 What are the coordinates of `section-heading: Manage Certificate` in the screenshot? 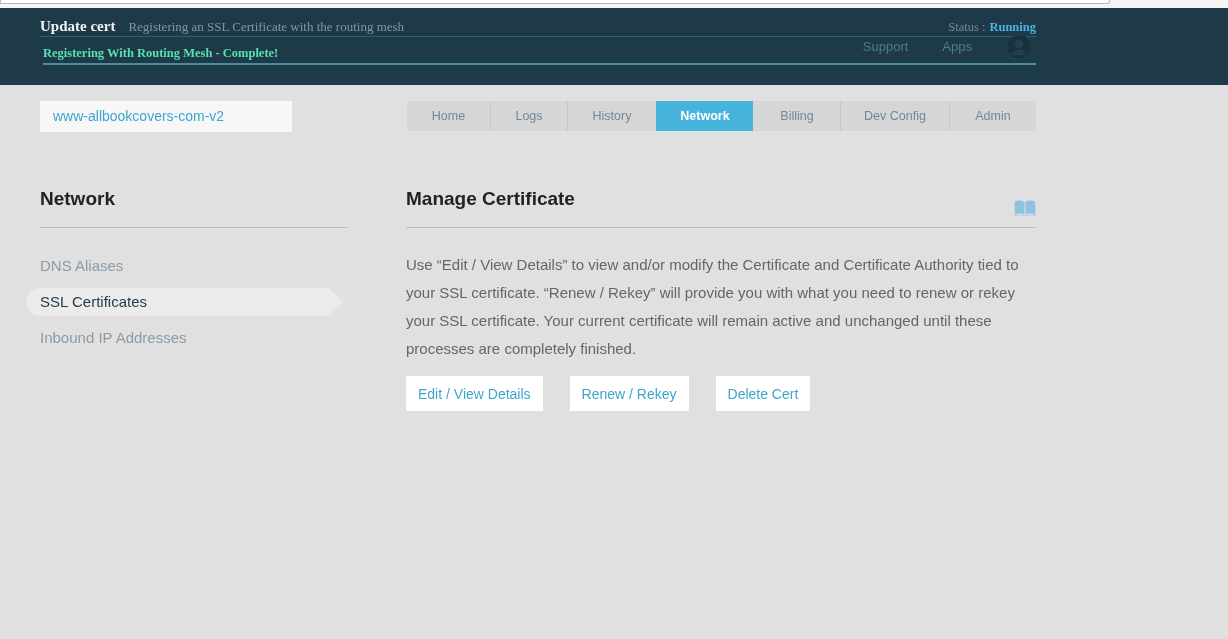 It's located at (490, 199).